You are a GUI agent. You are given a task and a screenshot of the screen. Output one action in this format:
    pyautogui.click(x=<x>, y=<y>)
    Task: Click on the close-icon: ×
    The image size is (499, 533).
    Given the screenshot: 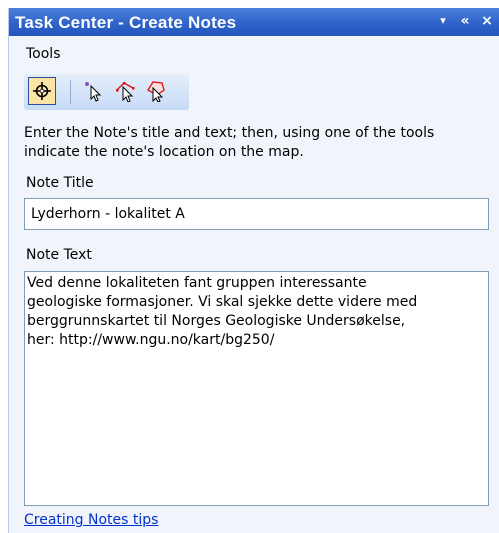 What is the action you would take?
    pyautogui.click(x=487, y=21)
    